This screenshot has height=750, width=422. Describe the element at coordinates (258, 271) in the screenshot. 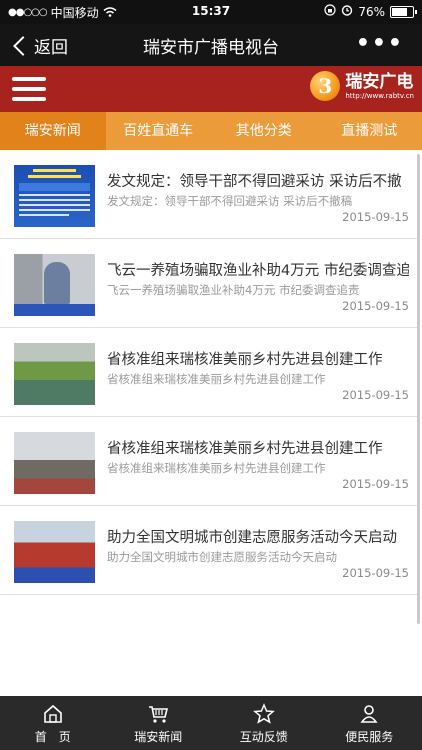

I see `news-title: 飞云一养殖场骗取渔业补助4万元 市纪委调查追` at that location.